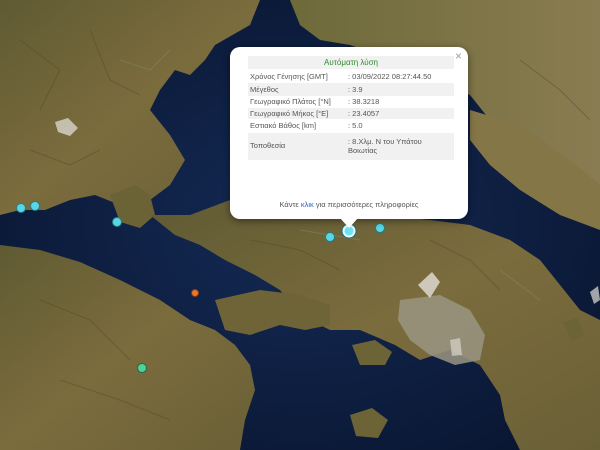  I want to click on info-row-longitude: Γεωγραφικό Μήκος [°E] : 23.4057, so click(351, 113).